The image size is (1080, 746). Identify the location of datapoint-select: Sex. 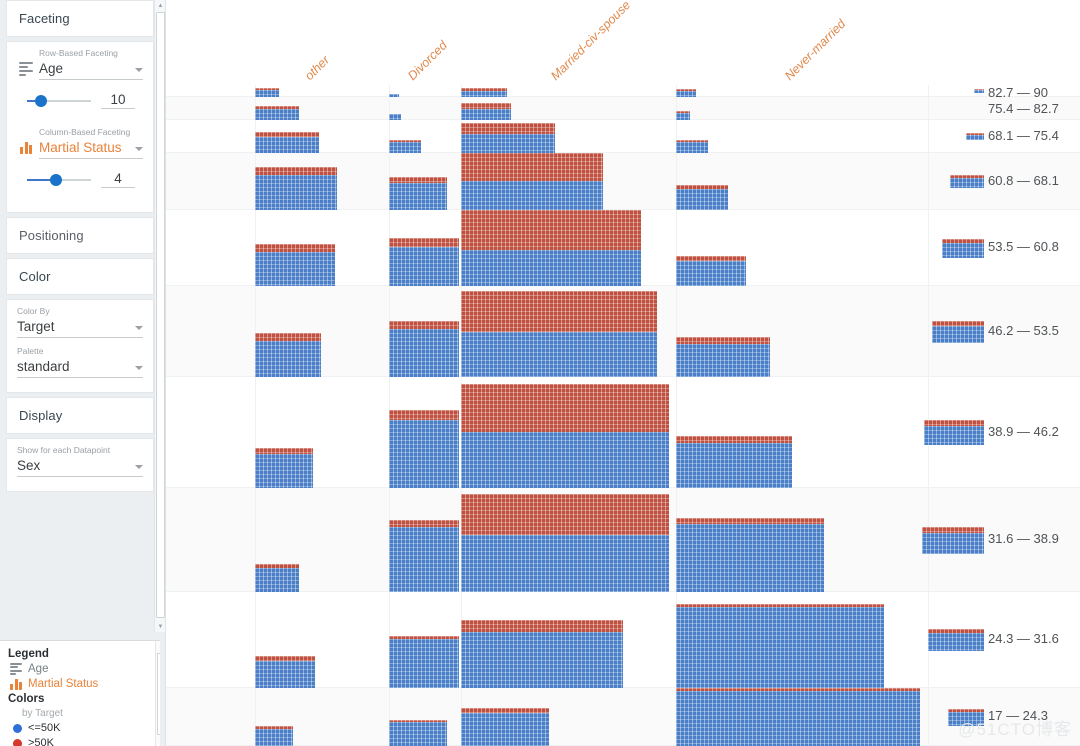
(80, 467).